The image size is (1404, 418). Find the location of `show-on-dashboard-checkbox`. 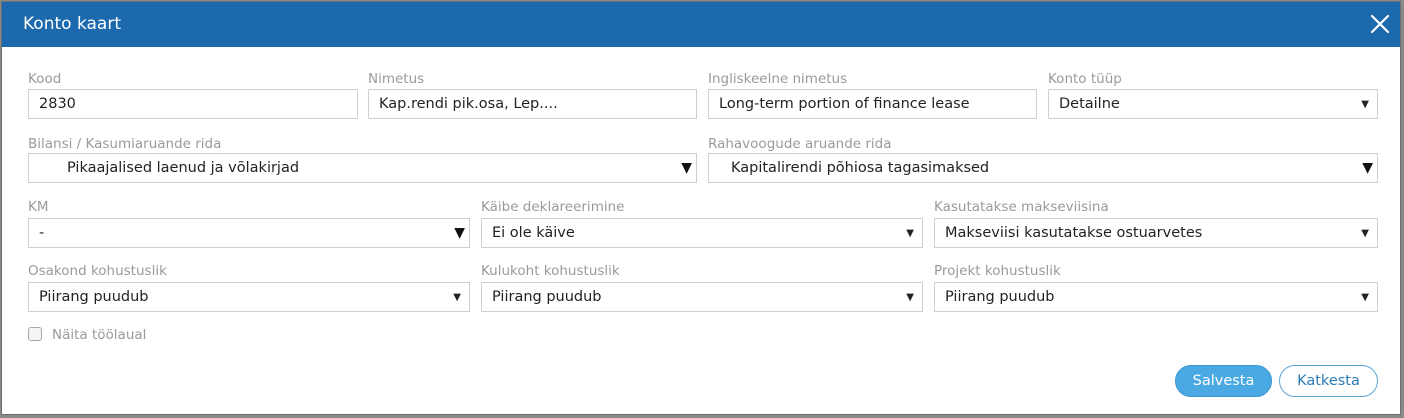

show-on-dashboard-checkbox is located at coordinates (35, 334).